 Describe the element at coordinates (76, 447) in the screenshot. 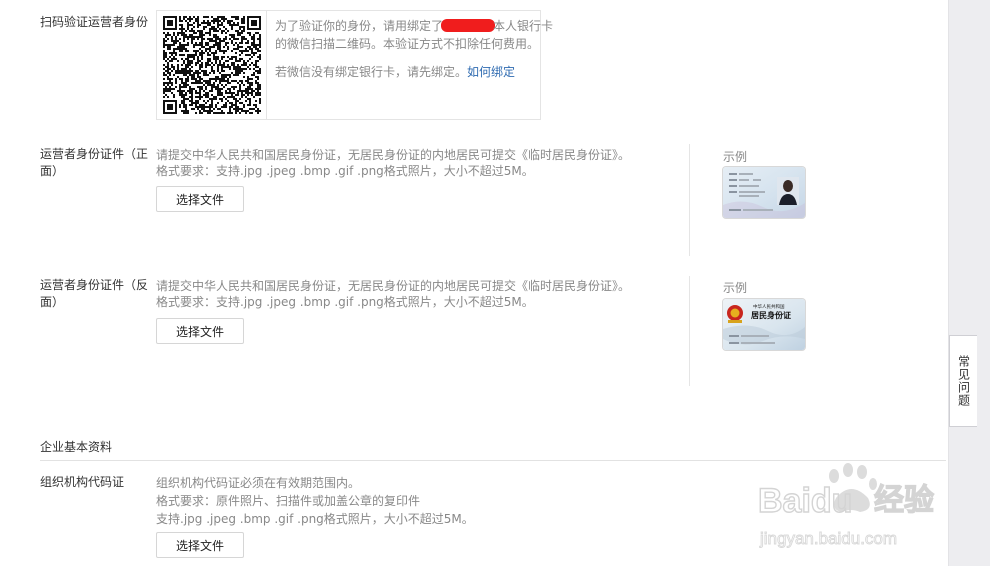

I see `enterprise-section-title: 企业基本资料` at that location.